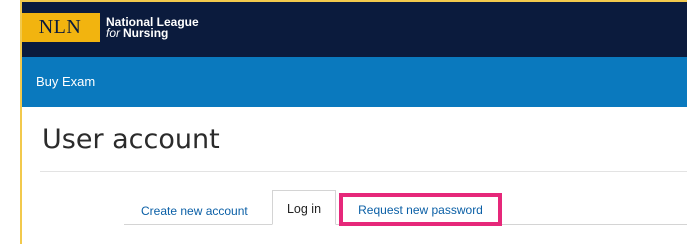 The height and width of the screenshot is (244, 687). I want to click on logo-wordmark: National League for Nursing, so click(152, 28).